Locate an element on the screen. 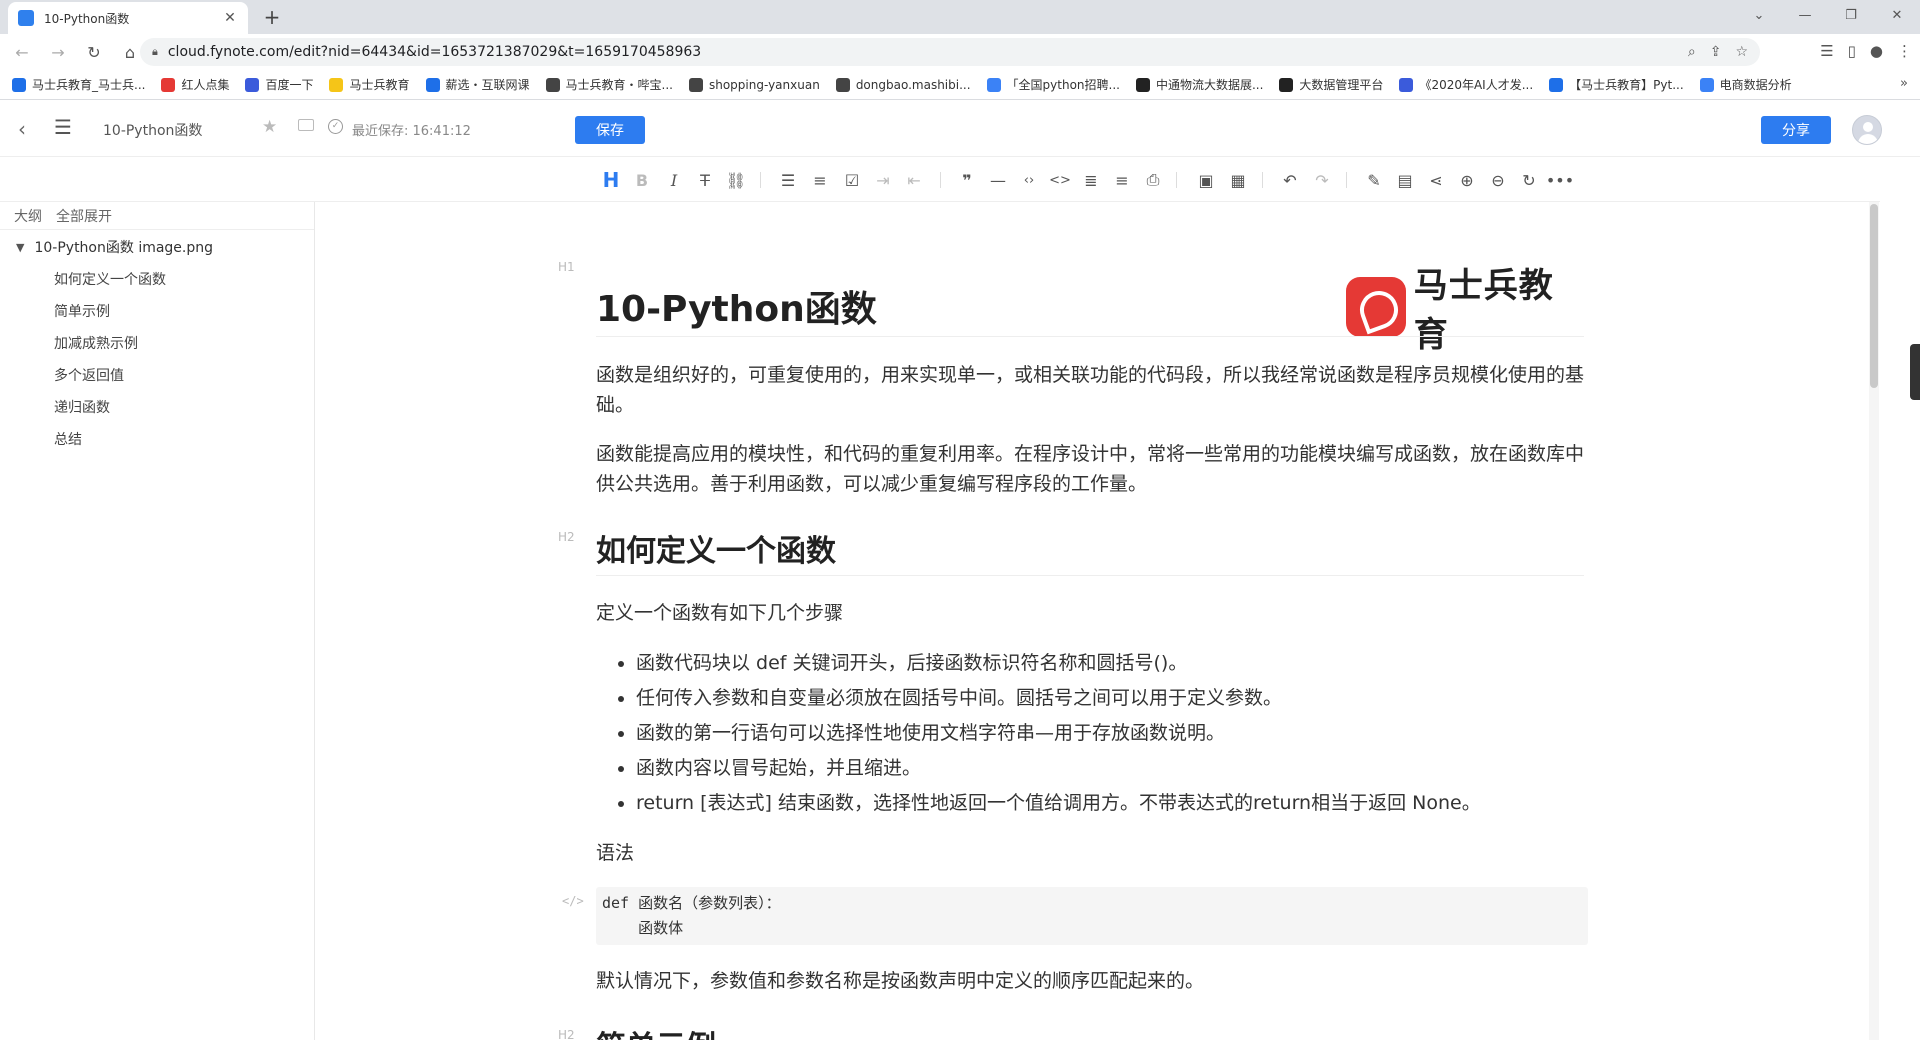  bookmark-item: 电商数据分析 is located at coordinates (1745, 84).